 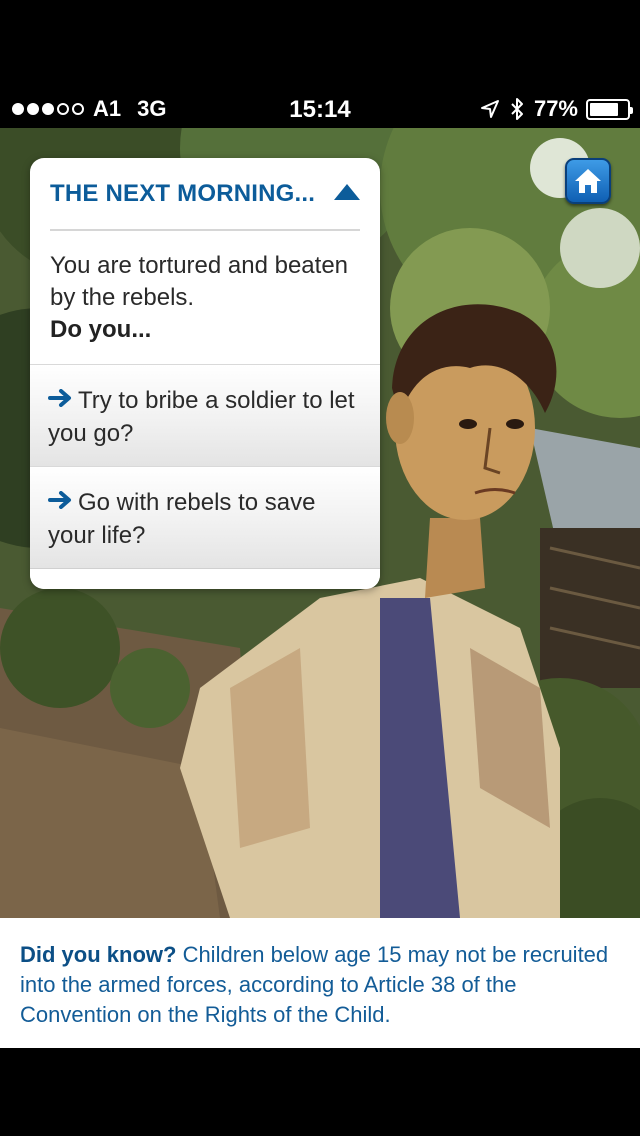 I want to click on home-button, so click(x=588, y=181).